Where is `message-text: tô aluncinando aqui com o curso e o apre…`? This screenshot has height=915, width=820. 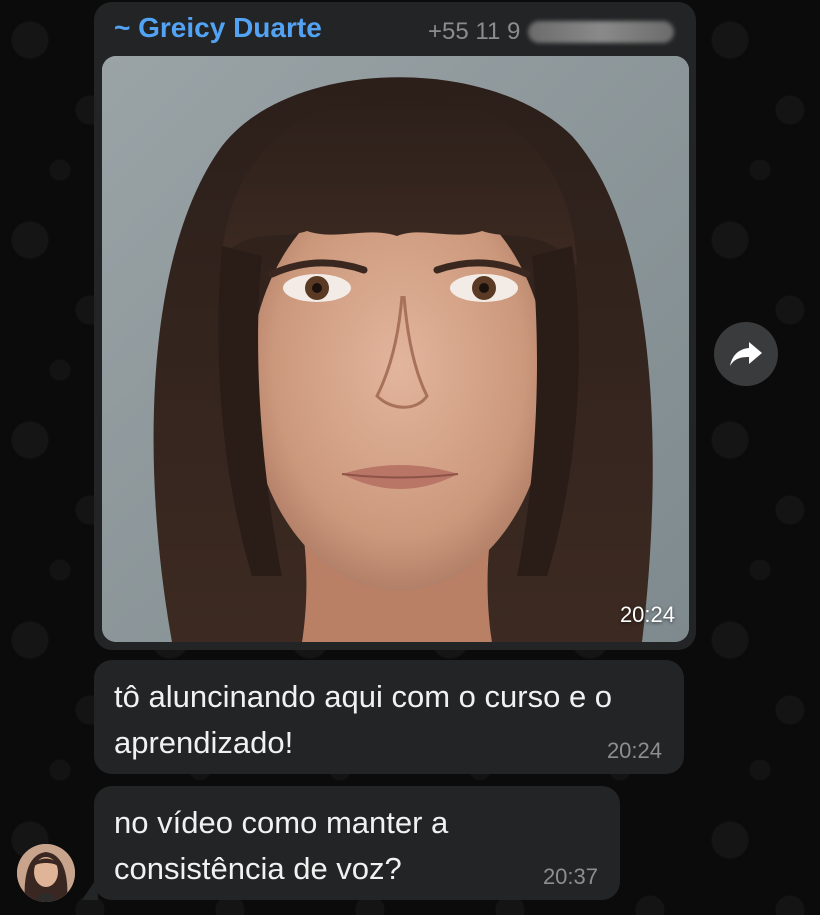
message-text: tô aluncinando aqui com o curso e o apre… is located at coordinates (363, 719).